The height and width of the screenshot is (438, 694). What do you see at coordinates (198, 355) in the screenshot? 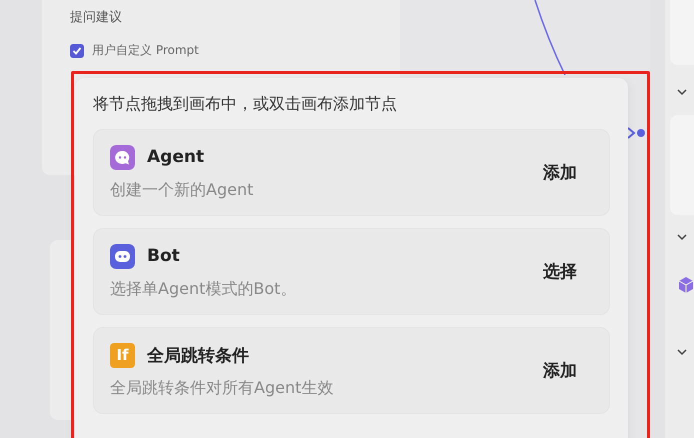
I see `node-title: 全局跳转条件` at bounding box center [198, 355].